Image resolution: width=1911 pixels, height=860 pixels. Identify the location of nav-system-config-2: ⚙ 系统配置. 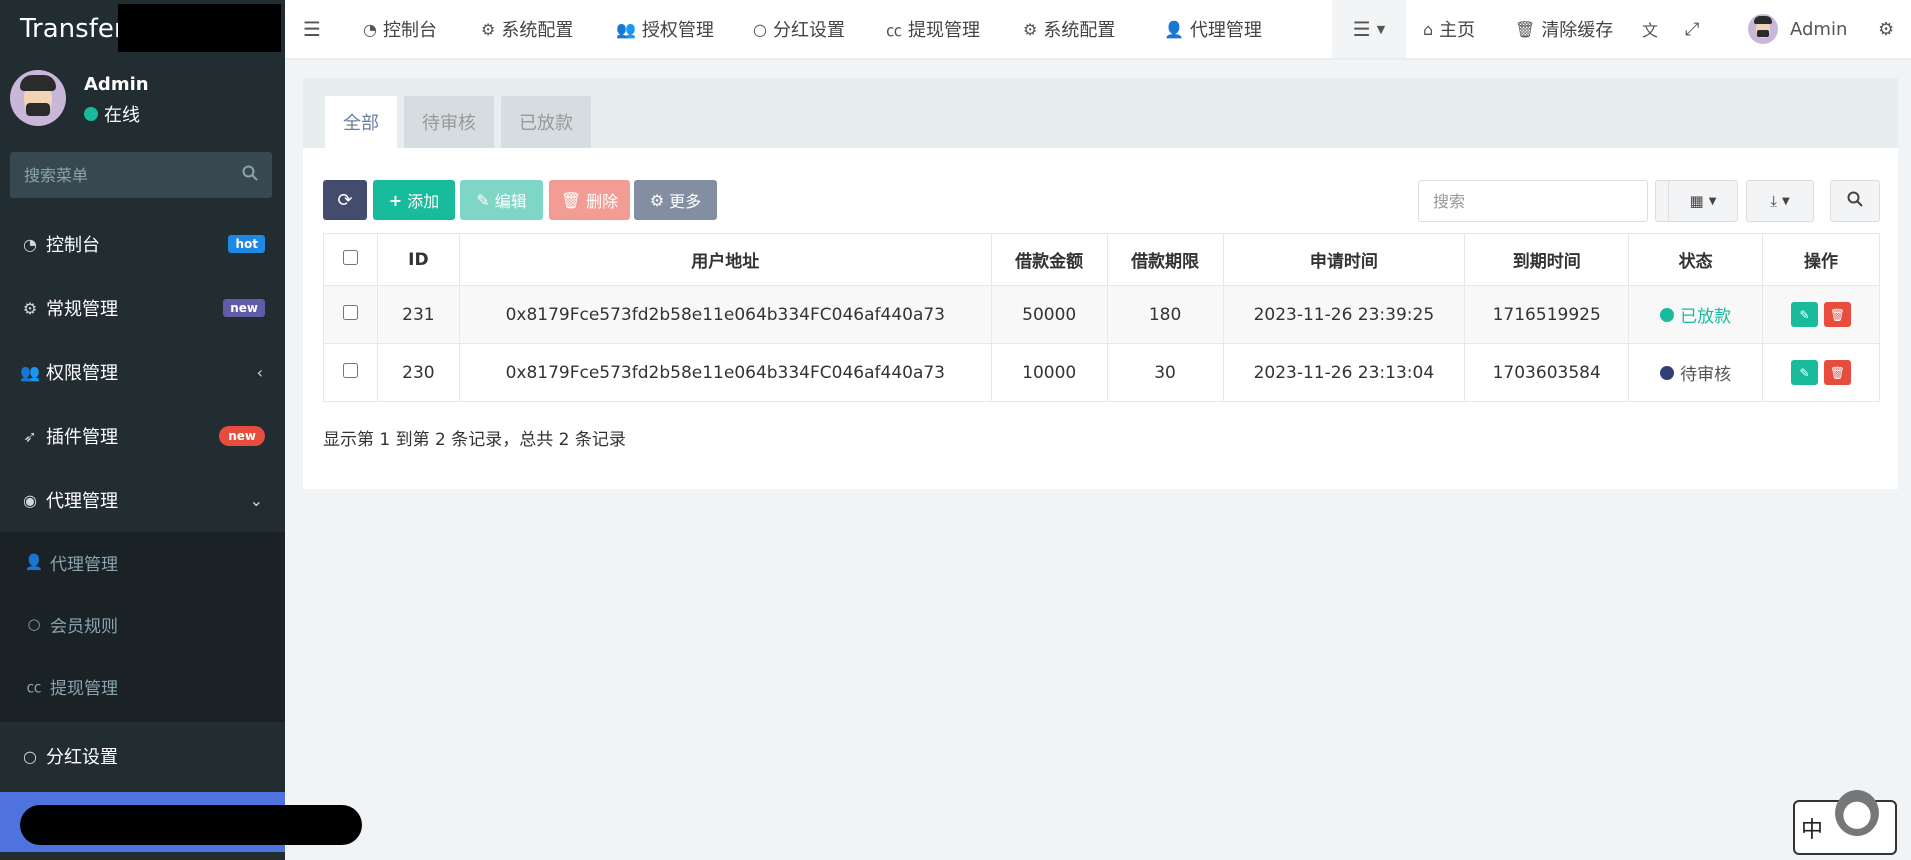
(1069, 29).